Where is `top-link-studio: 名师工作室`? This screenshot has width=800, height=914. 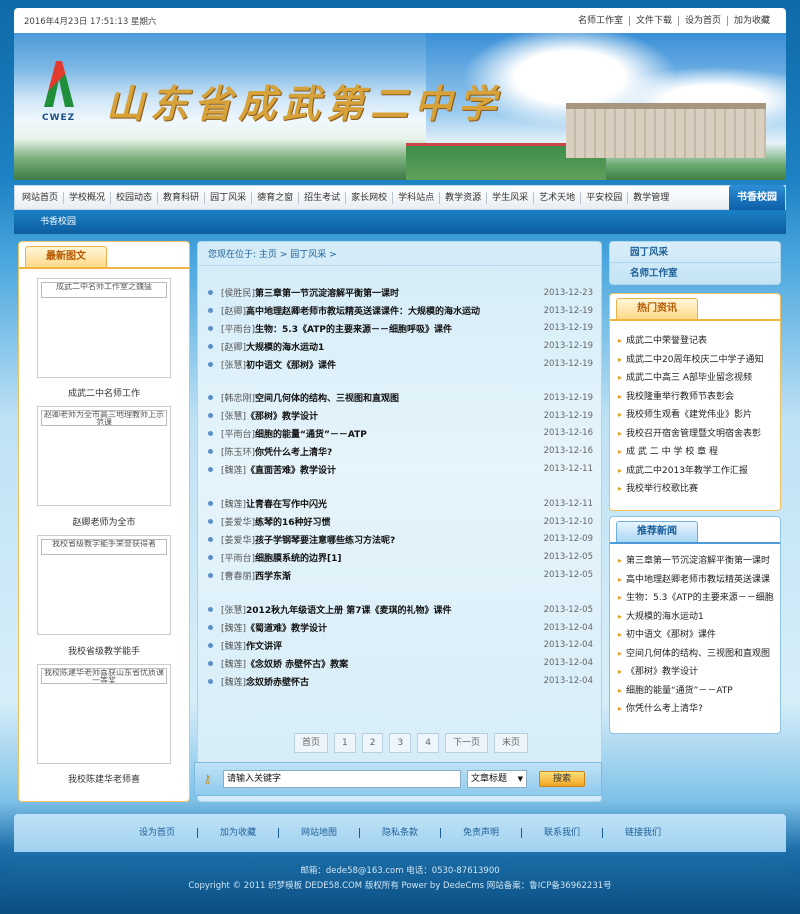 top-link-studio: 名师工作室 is located at coordinates (600, 21).